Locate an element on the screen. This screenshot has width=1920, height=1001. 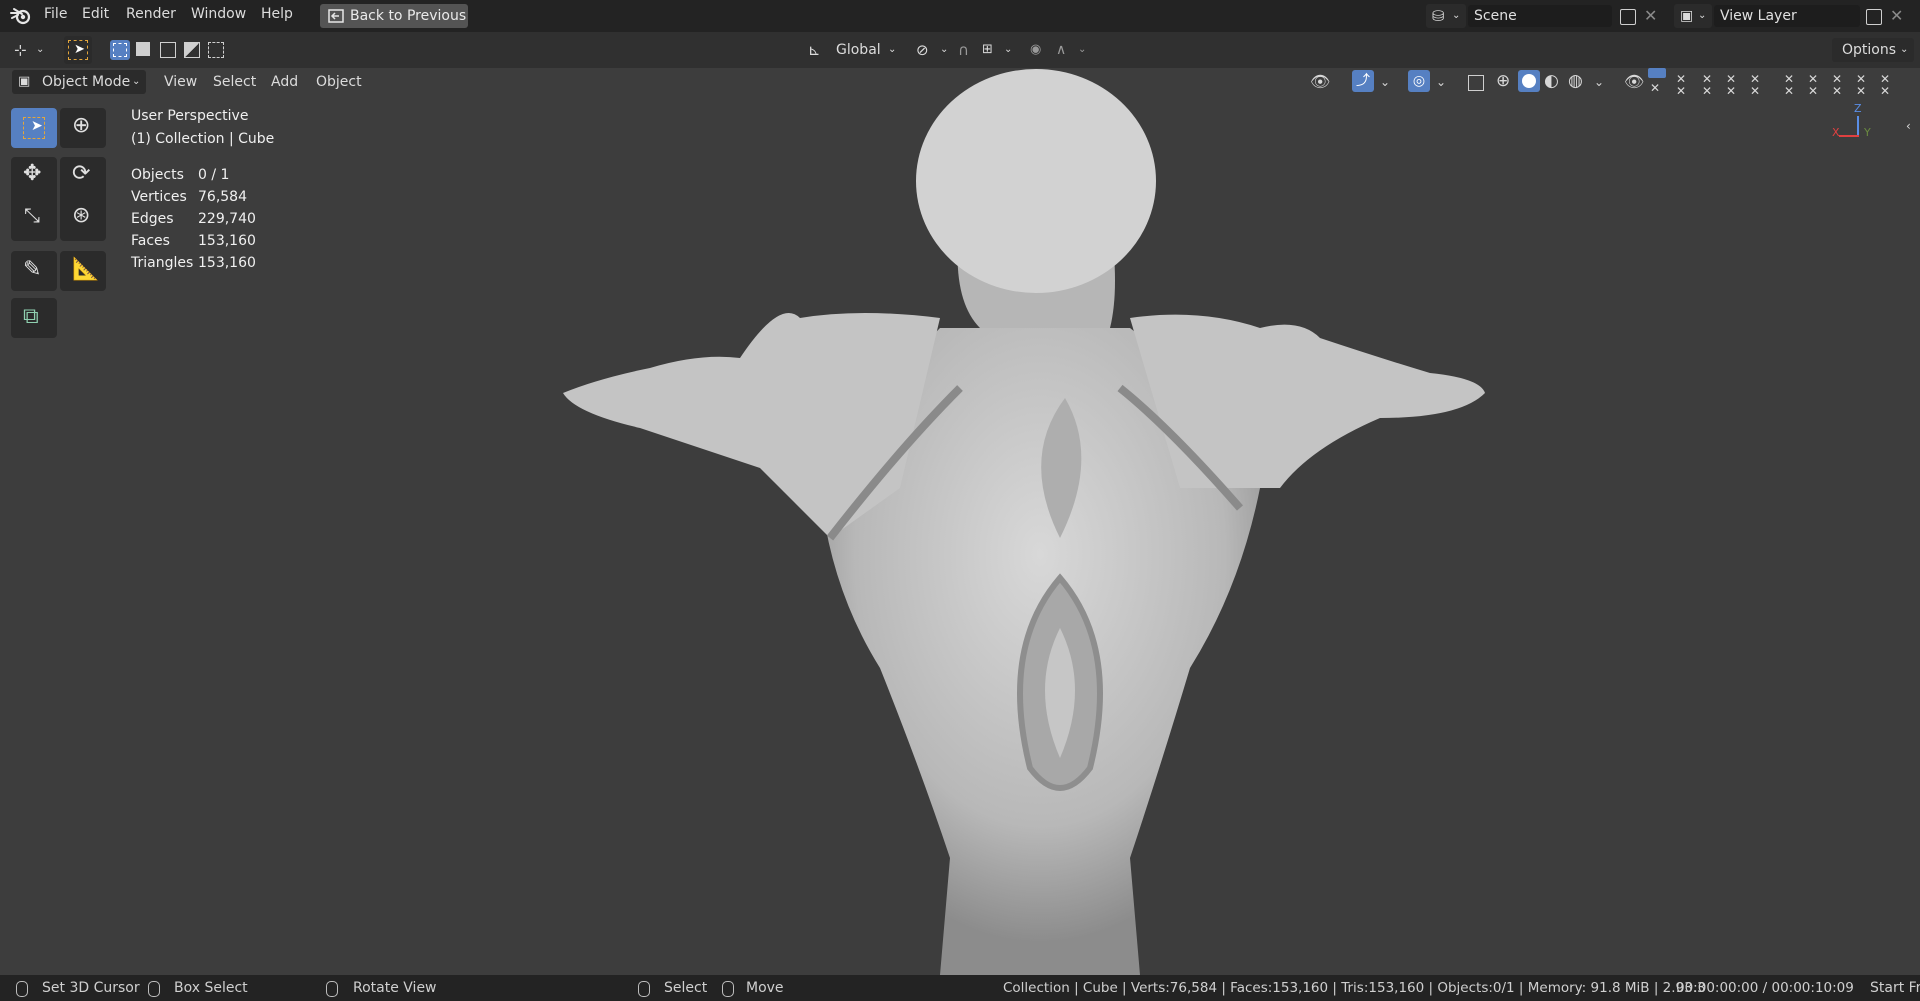
cursor-tool: ⊕ is located at coordinates (83, 128).